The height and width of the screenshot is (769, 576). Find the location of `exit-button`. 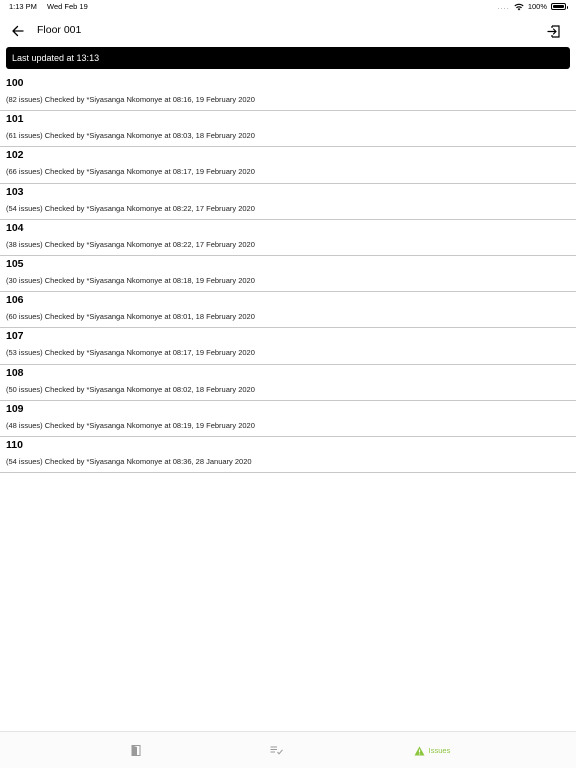

exit-button is located at coordinates (553, 31).